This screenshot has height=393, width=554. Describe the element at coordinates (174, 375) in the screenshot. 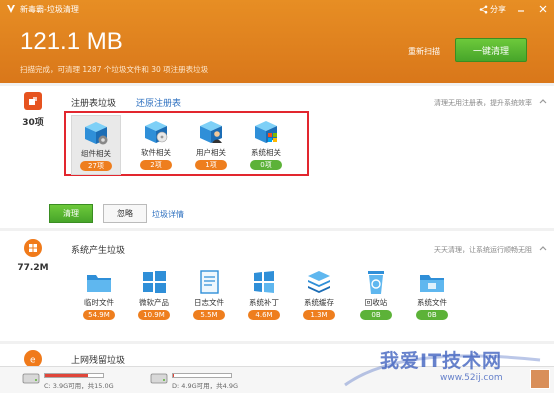

I see `drive-d-usage-fill` at that location.